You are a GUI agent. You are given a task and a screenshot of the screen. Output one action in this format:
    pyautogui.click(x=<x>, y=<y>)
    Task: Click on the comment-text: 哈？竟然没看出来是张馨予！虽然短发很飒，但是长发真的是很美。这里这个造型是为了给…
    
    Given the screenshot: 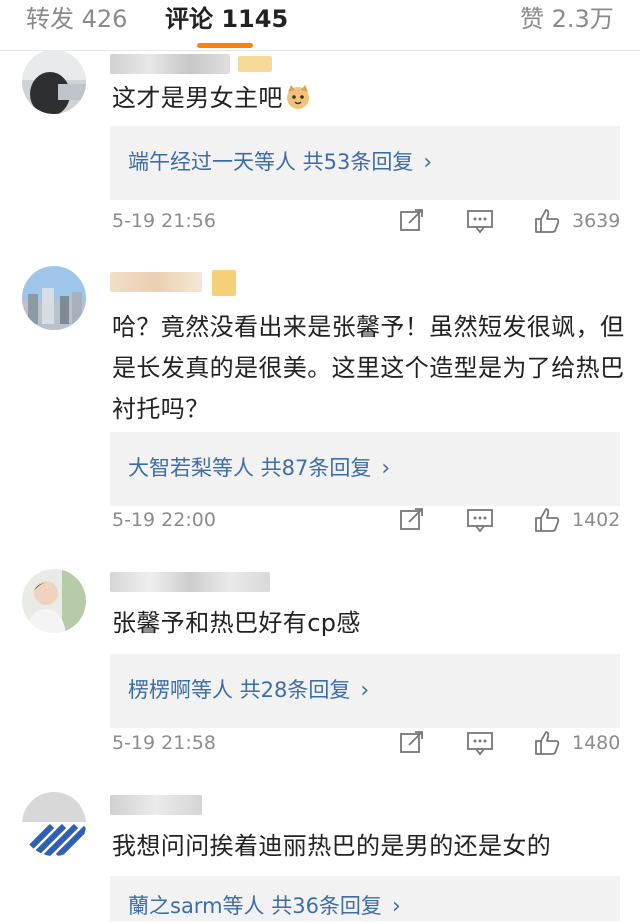 What is the action you would take?
    pyautogui.click(x=368, y=368)
    